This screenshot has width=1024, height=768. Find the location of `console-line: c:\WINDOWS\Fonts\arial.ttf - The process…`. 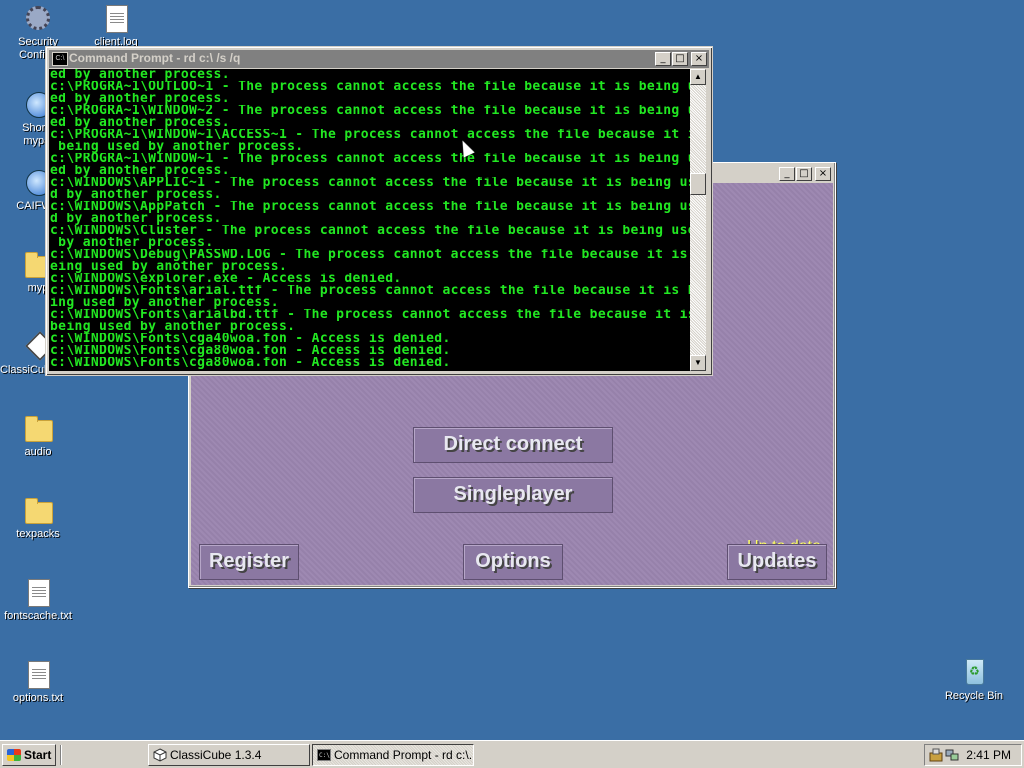

console-line: c:\WINDOWS\Fonts\arial.ttf - The process… is located at coordinates (370, 291).